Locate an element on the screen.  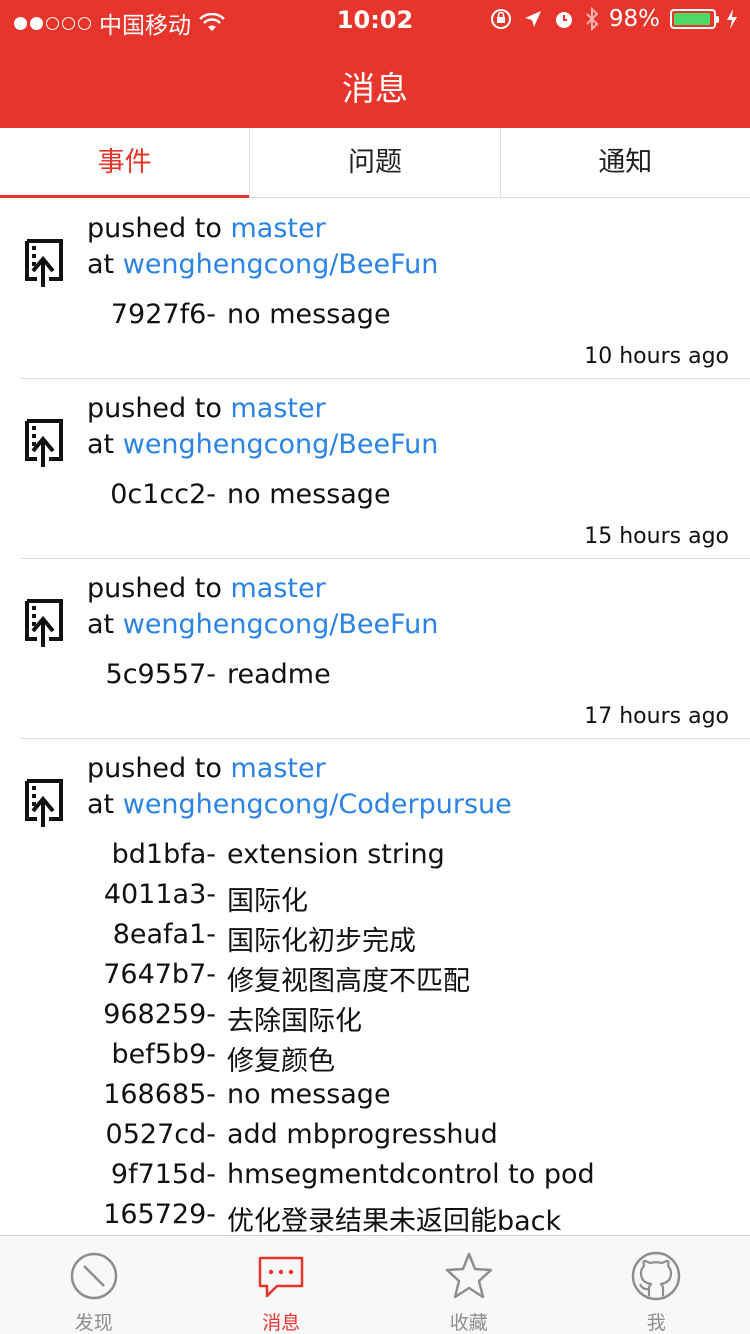
battery-fill is located at coordinates (692, 19).